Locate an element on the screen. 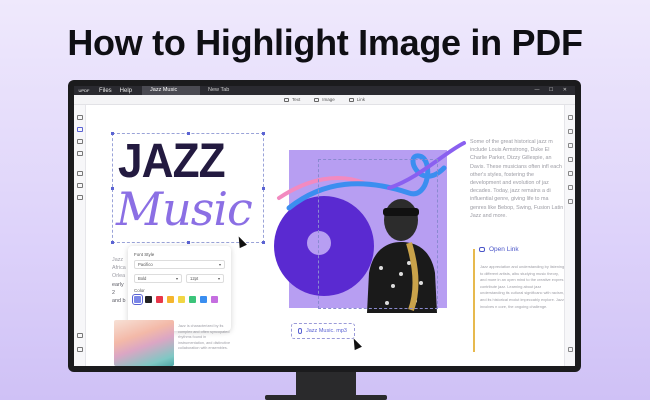 The width and height of the screenshot is (650, 400). tool-image-label: Image is located at coordinates (328, 99).